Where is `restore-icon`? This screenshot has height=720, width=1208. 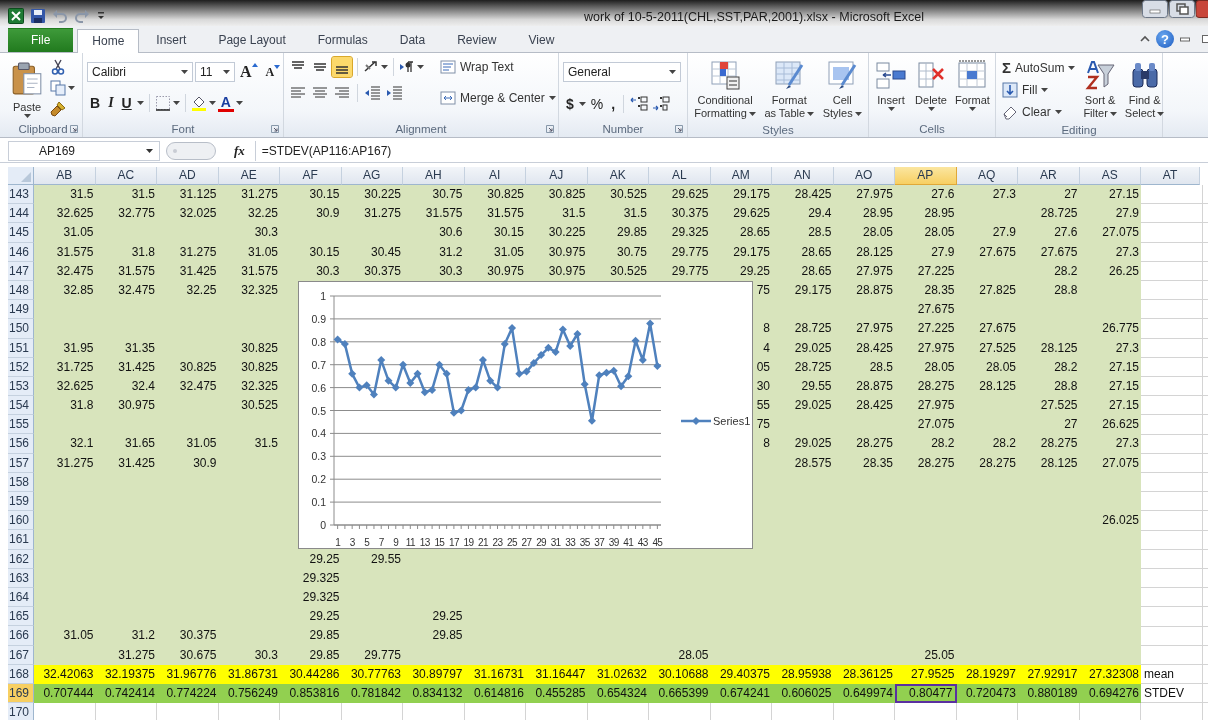 restore-icon is located at coordinates (1205, 39).